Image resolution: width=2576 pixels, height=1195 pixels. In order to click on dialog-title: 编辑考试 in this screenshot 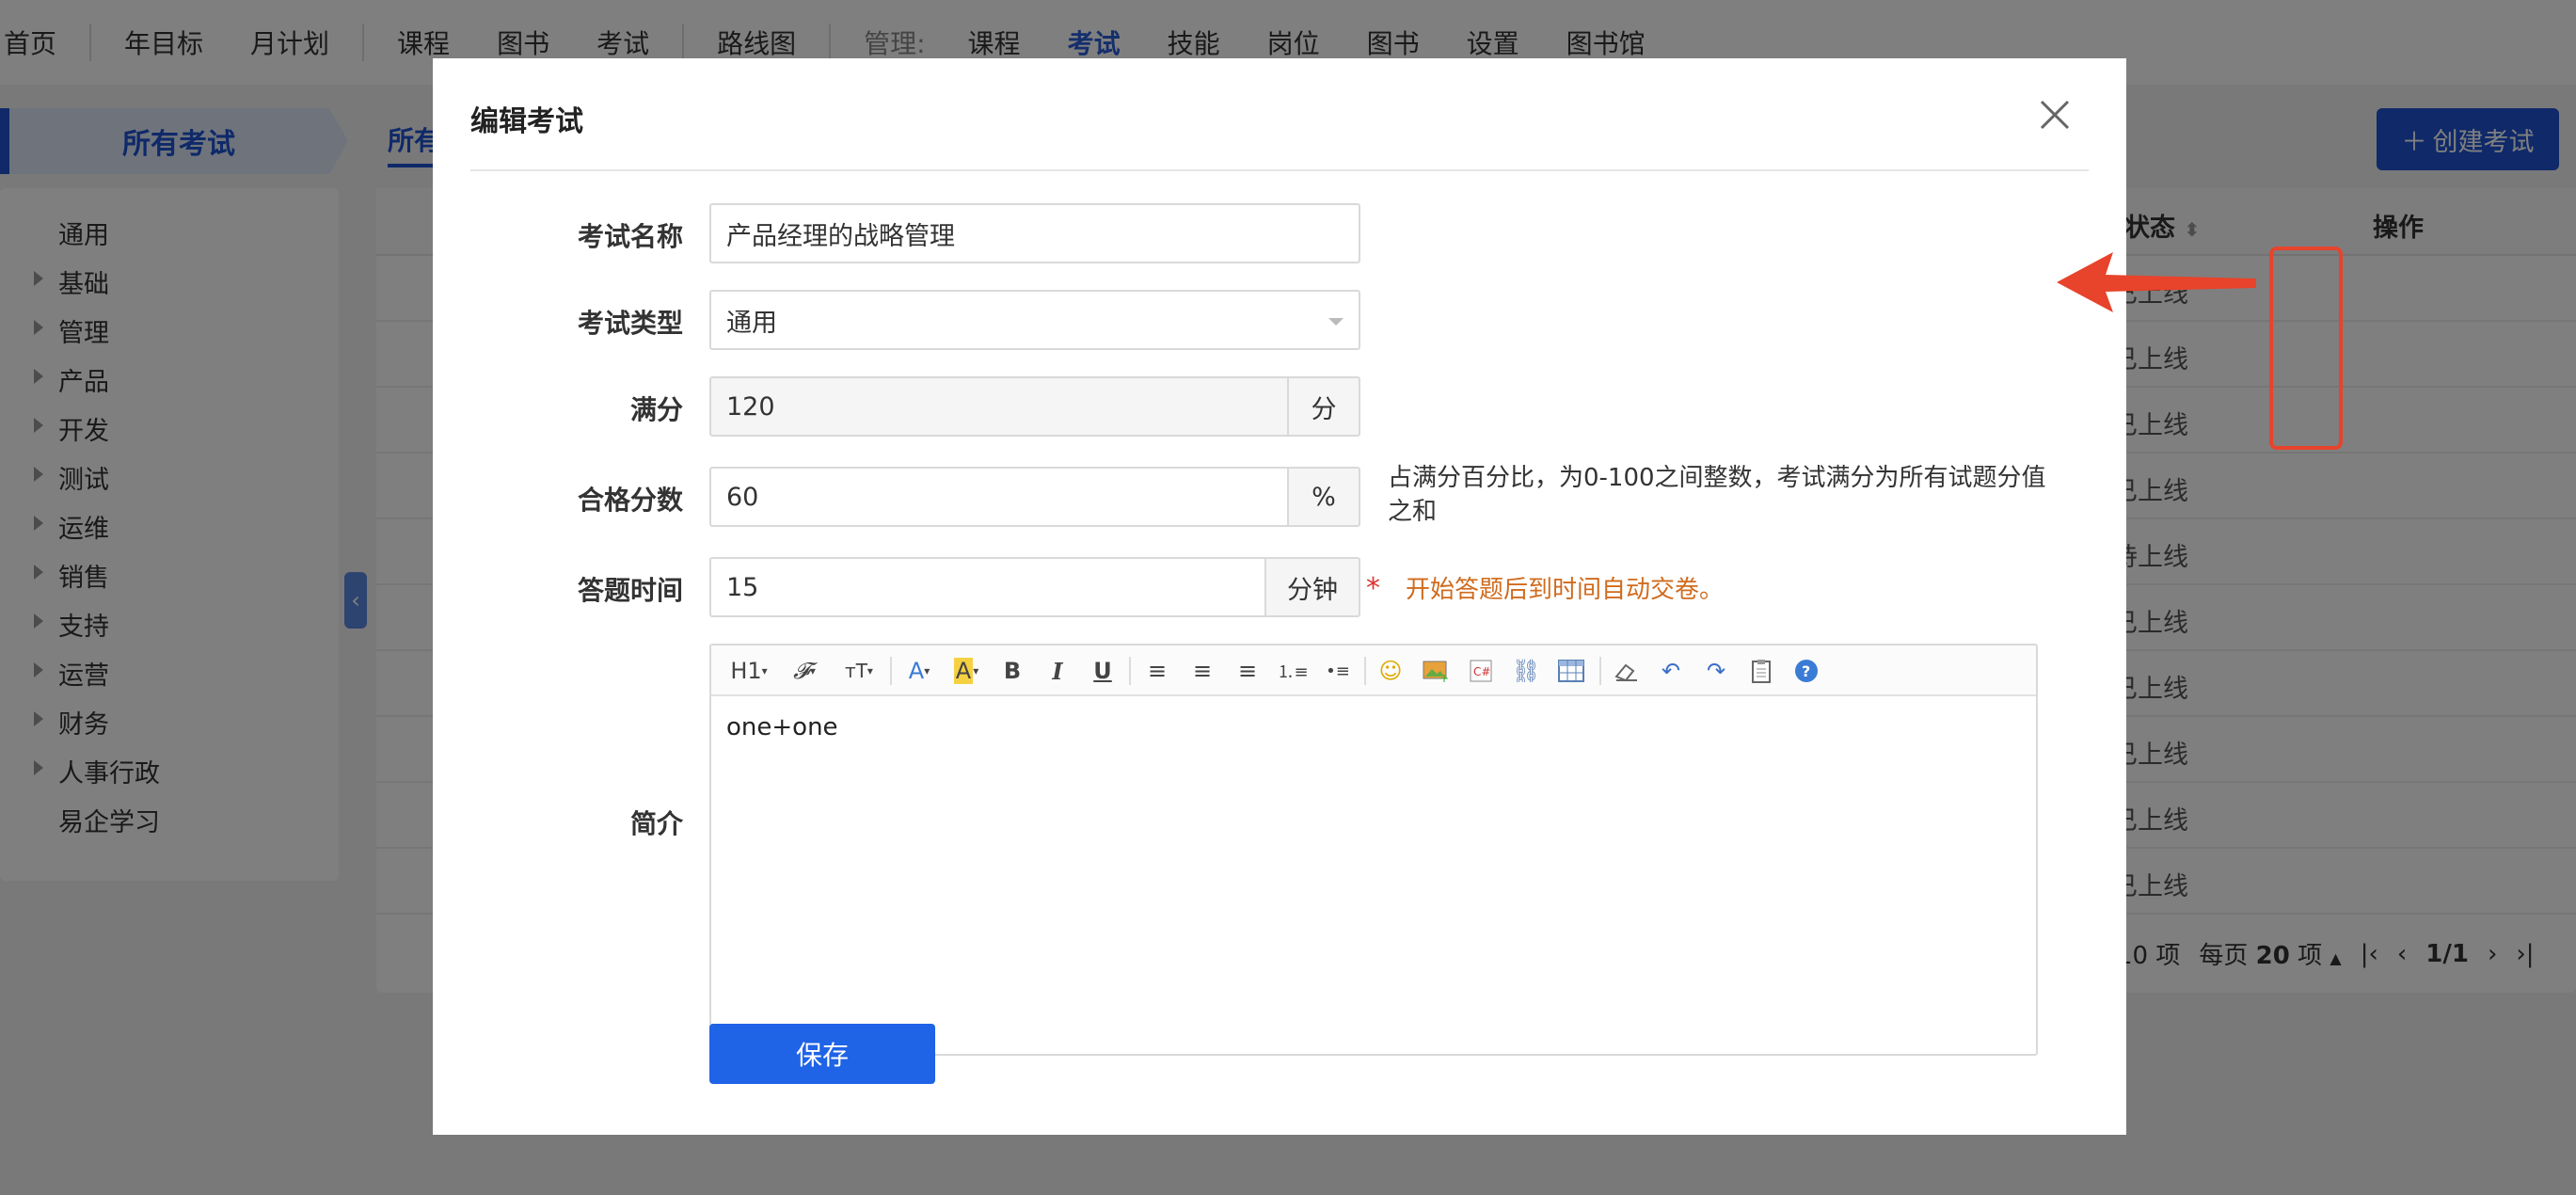, I will do `click(526, 121)`.